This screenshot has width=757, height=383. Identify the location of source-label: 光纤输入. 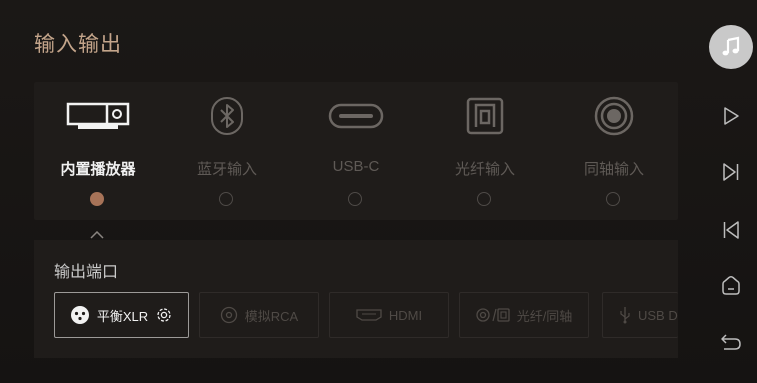
(484, 169).